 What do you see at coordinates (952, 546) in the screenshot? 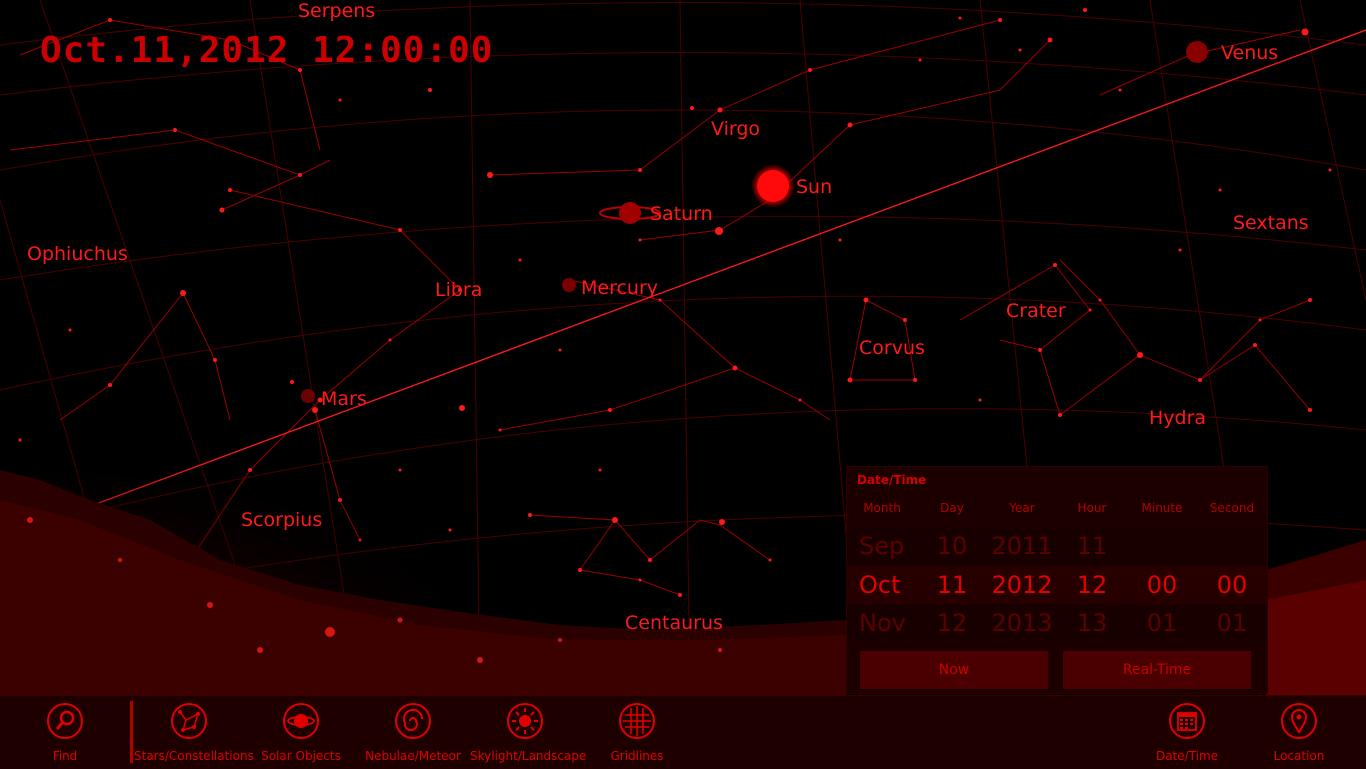
I see `day-cell: 10` at bounding box center [952, 546].